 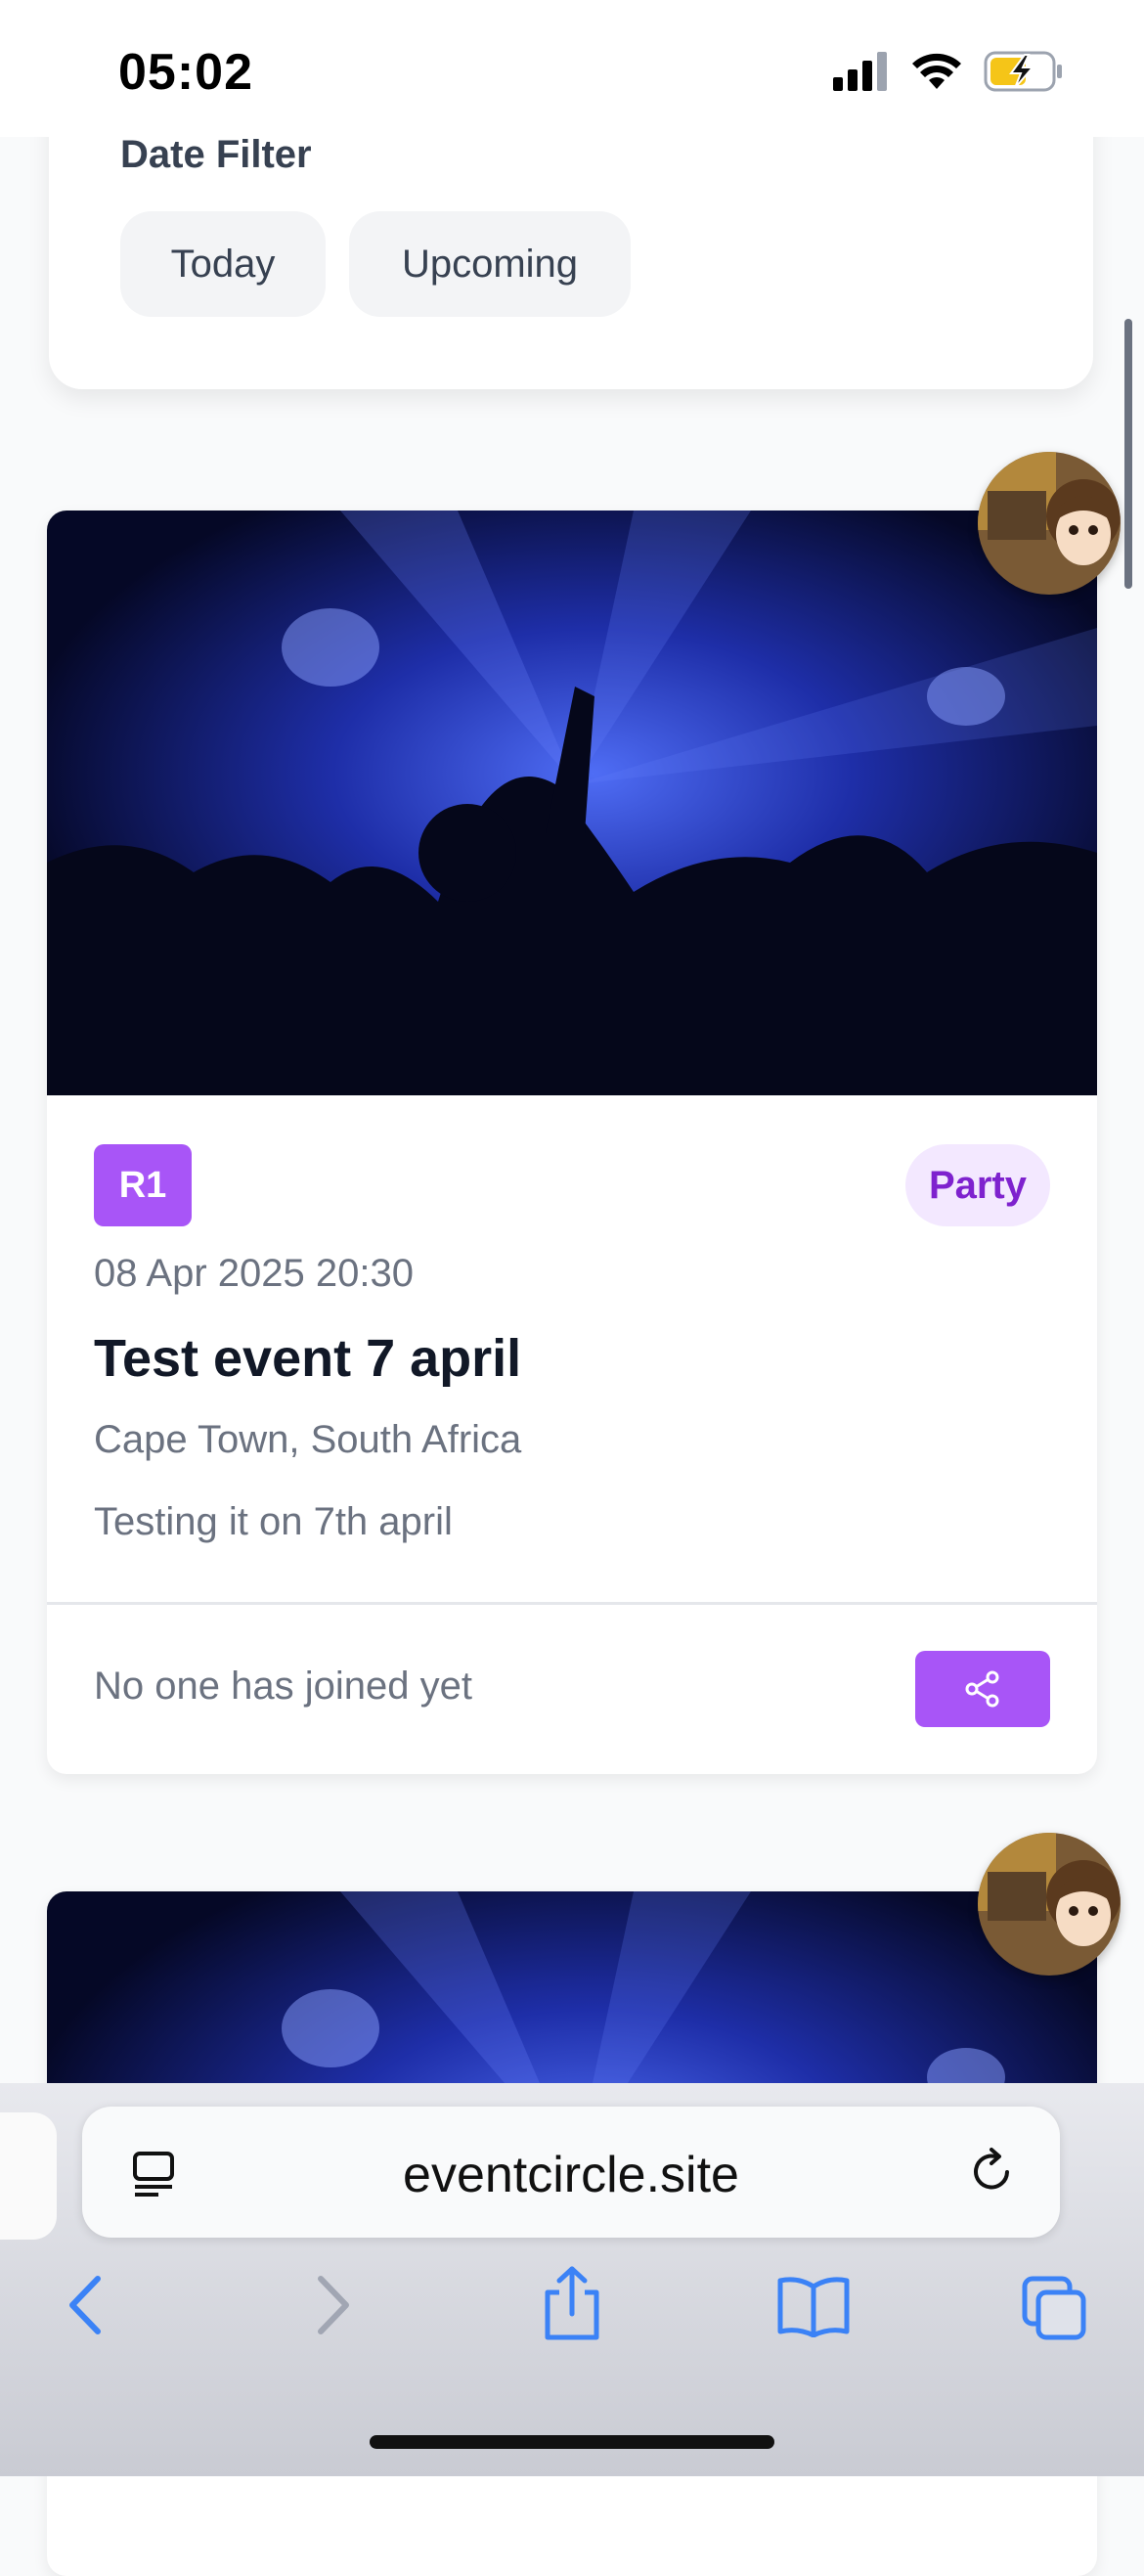 I want to click on scrollbar, so click(x=1128, y=454).